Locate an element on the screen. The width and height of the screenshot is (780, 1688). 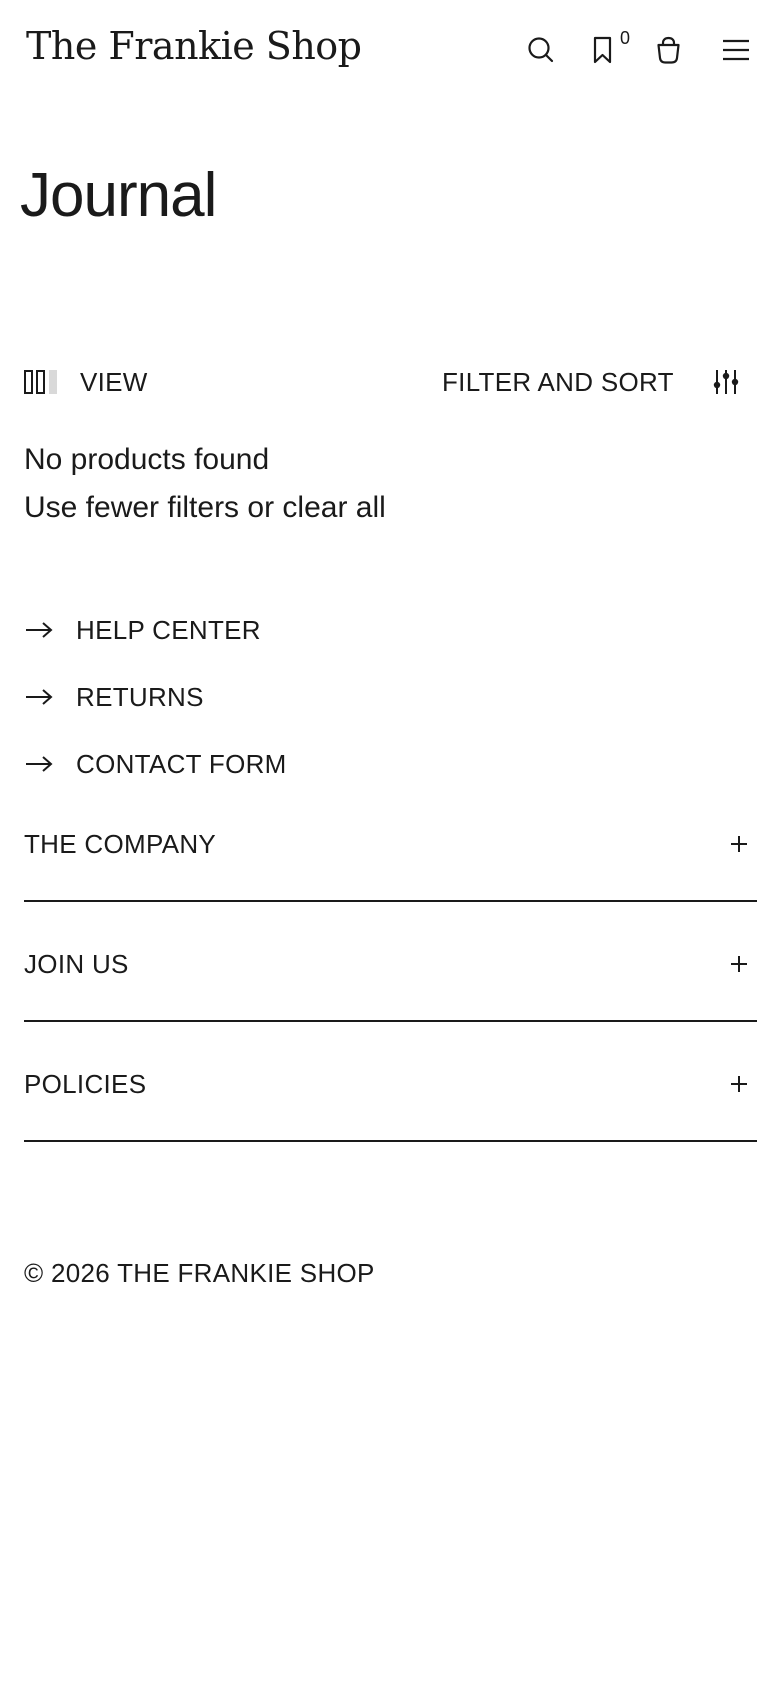
wishlist-button is located at coordinates (603, 50).